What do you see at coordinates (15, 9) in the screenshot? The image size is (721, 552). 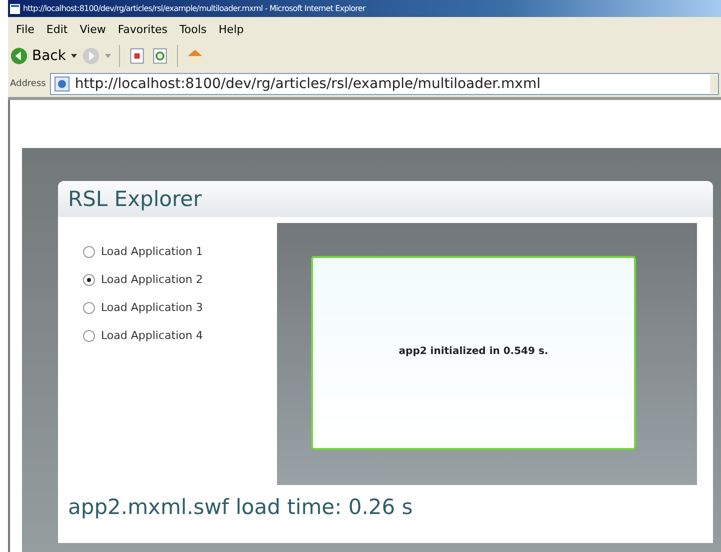 I see `browser-icon` at bounding box center [15, 9].